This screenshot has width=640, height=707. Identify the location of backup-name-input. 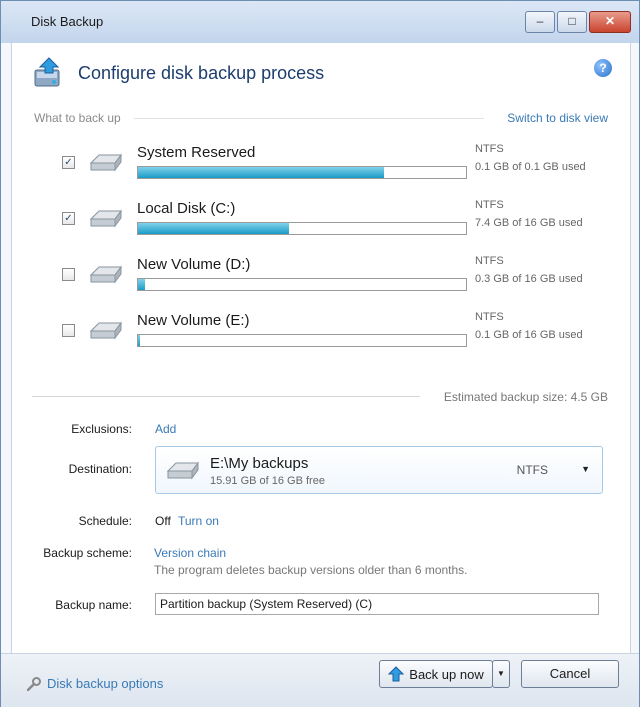
(377, 604).